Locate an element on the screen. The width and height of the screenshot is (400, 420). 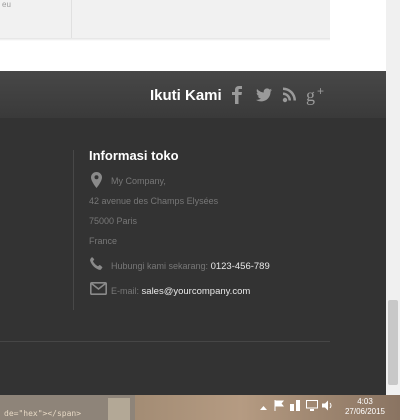
content-snippet: eu is located at coordinates (6, 4).